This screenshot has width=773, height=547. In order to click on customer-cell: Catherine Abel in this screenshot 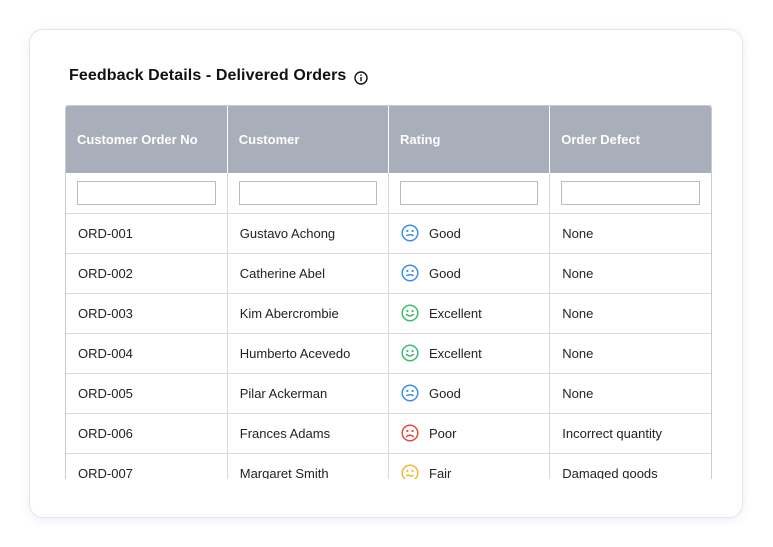, I will do `click(308, 273)`.